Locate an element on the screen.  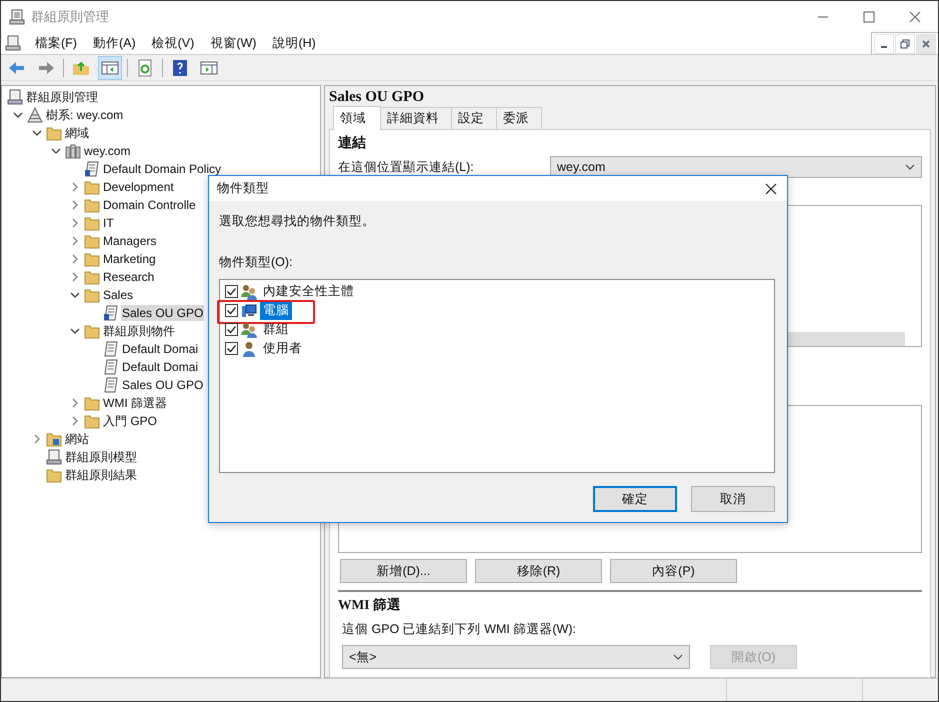
action-button: 內容(P) is located at coordinates (673, 571).